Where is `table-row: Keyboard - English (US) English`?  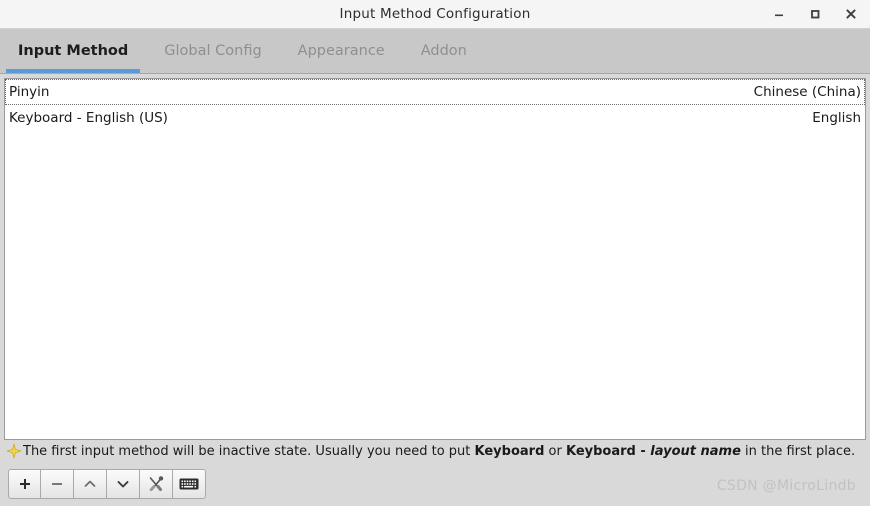 table-row: Keyboard - English (US) English is located at coordinates (435, 118).